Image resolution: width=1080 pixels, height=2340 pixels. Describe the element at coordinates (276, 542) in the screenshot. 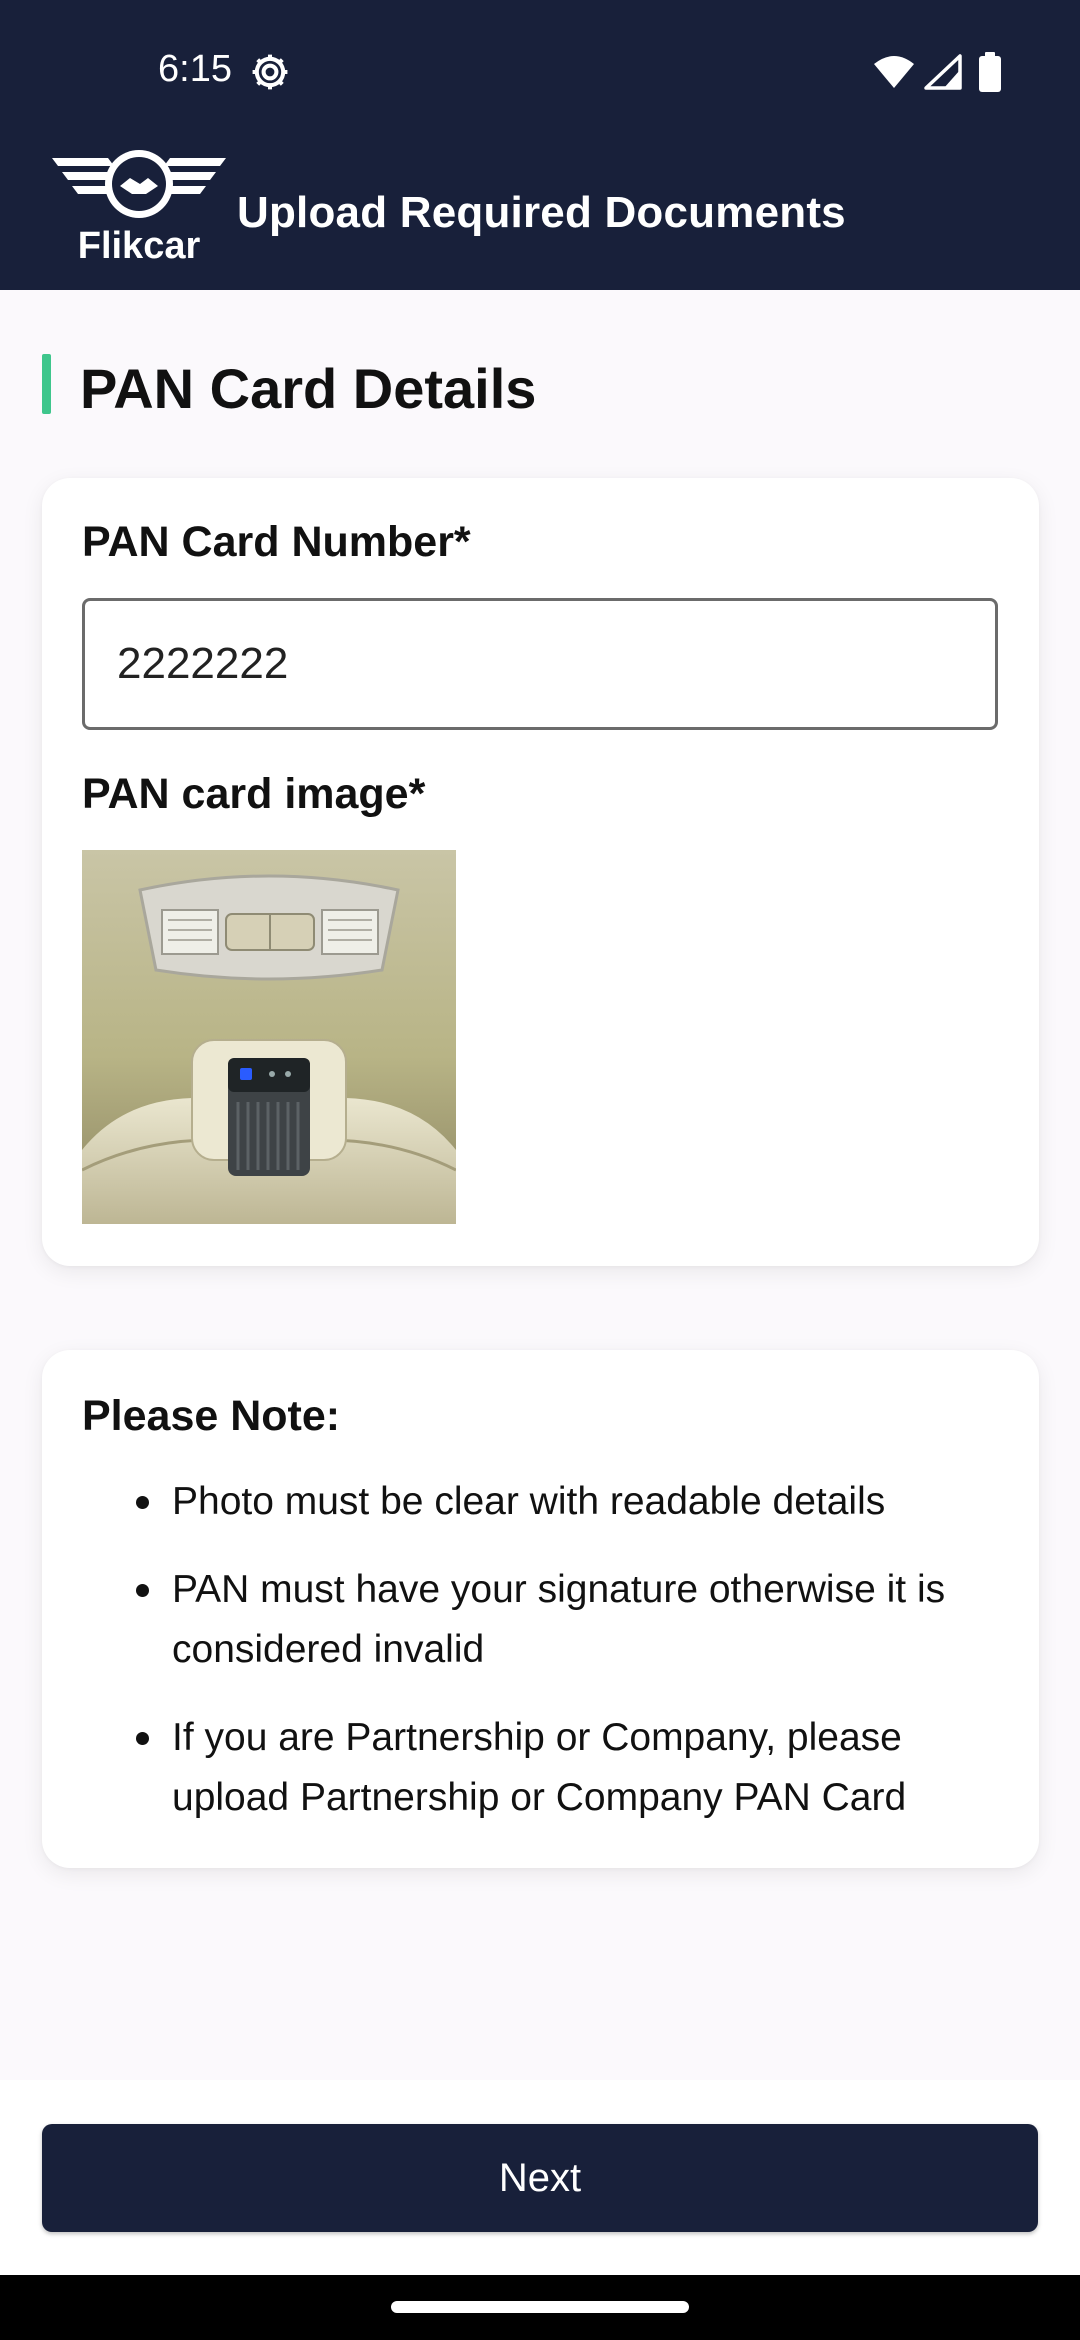

I see `pan-number-label: PAN Card Number*` at that location.